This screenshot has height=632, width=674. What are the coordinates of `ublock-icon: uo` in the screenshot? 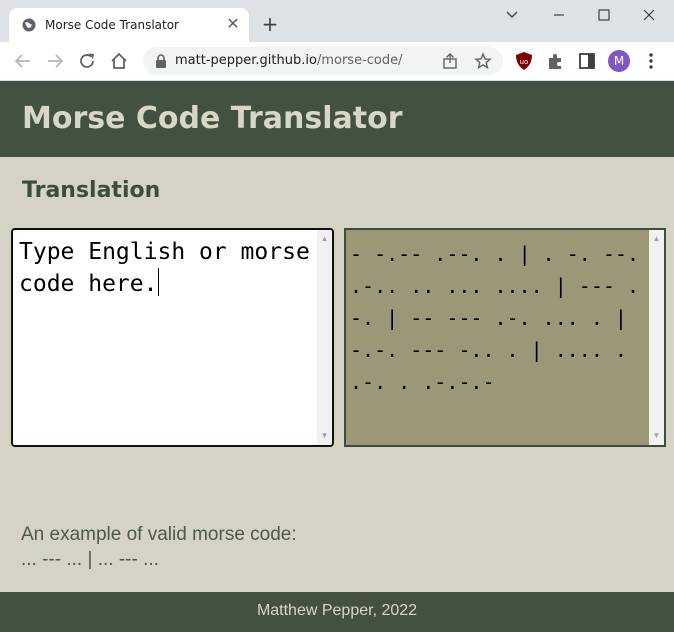 It's located at (524, 61).